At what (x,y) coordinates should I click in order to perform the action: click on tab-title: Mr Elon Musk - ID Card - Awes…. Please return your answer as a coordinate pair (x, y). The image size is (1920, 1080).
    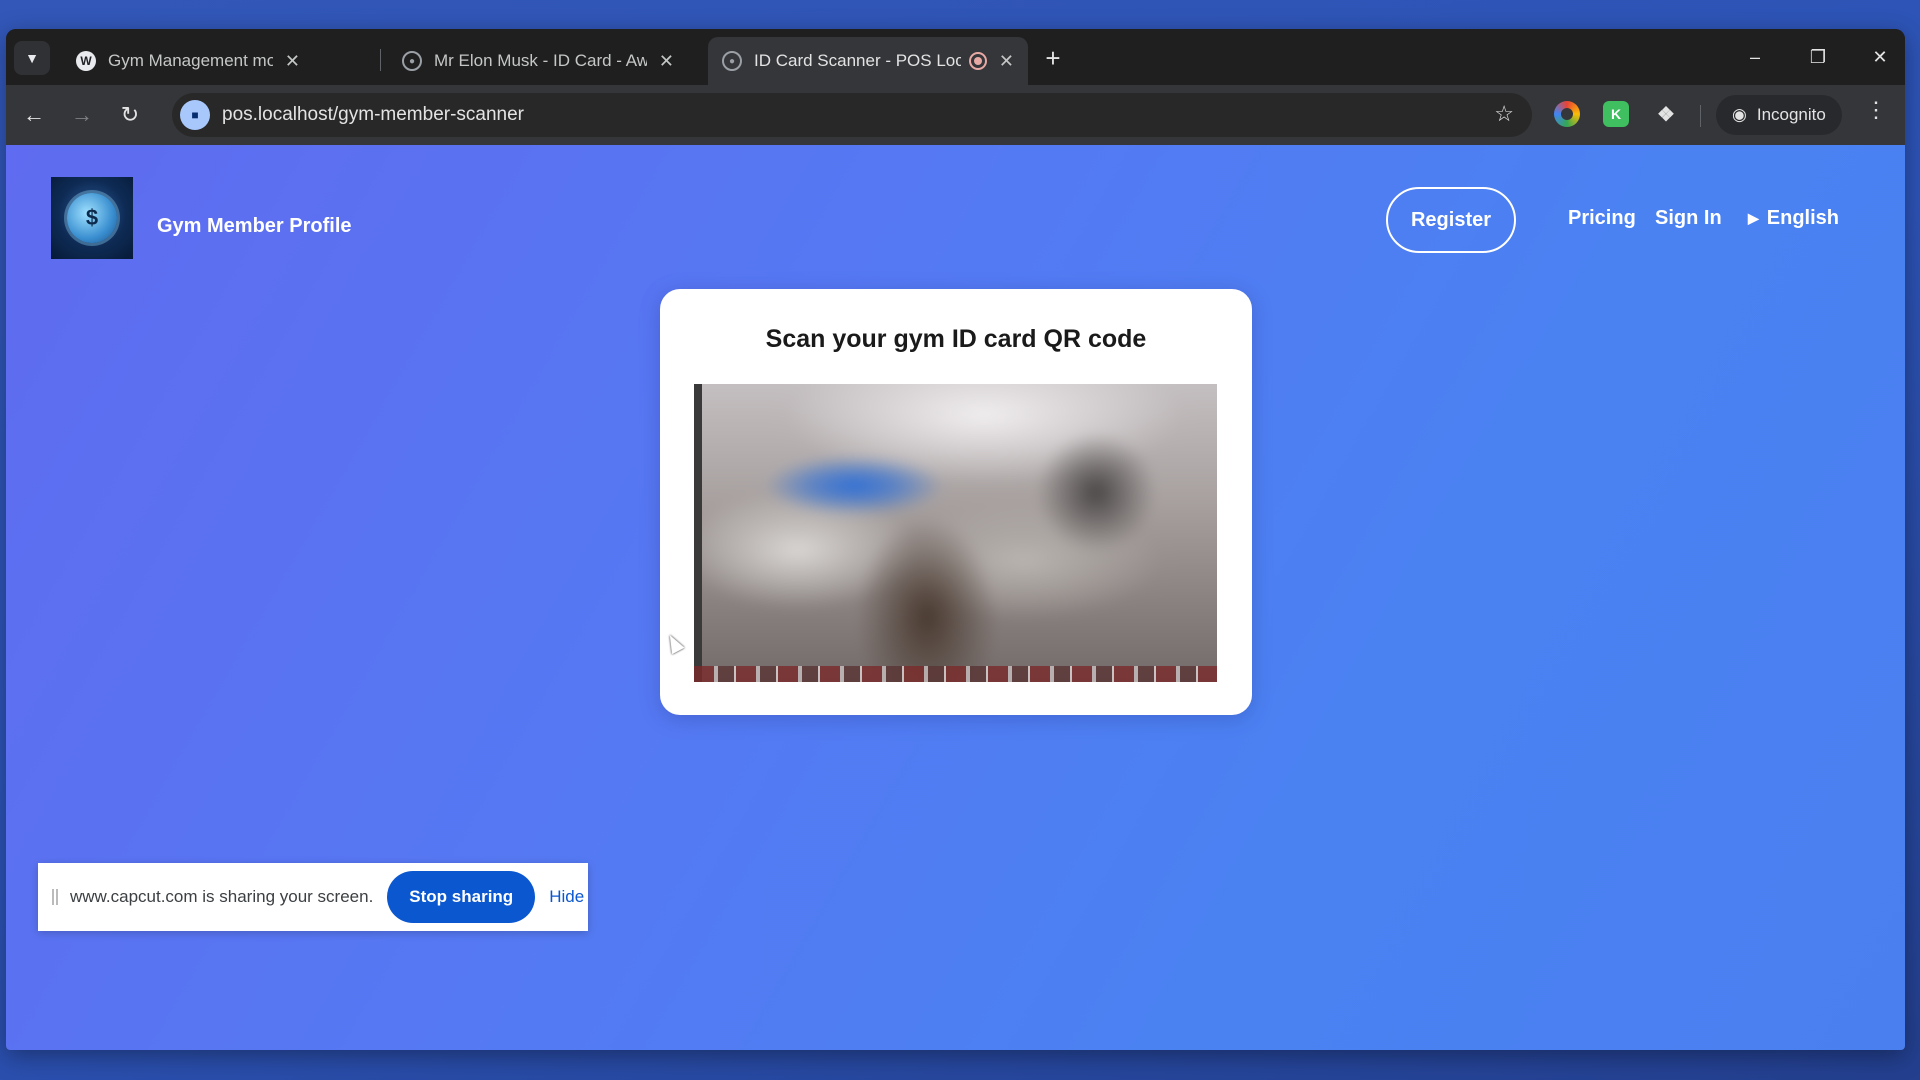
    Looking at the image, I should click on (540, 60).